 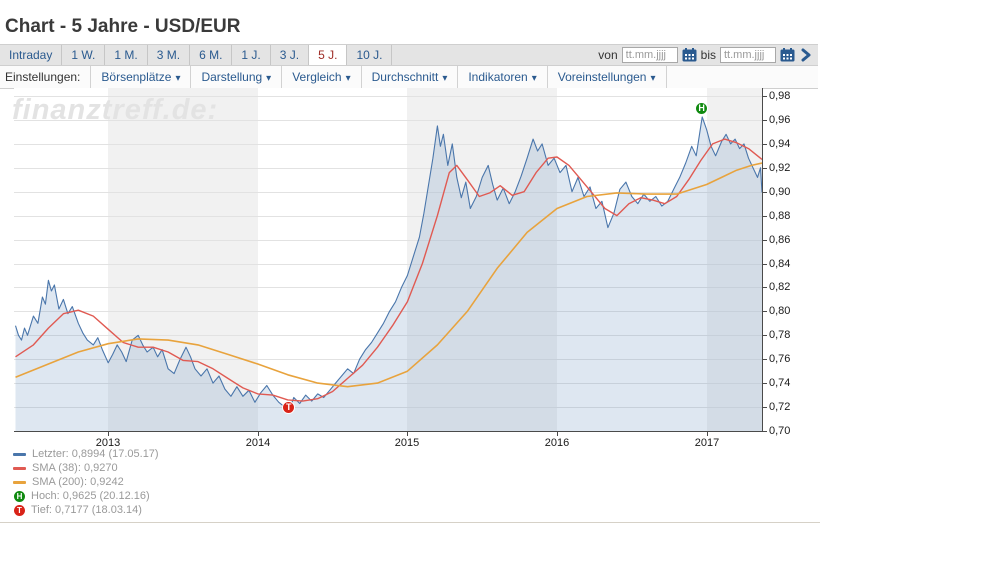 What do you see at coordinates (498, 77) in the screenshot?
I see `dropdown-label: Indikatoren` at bounding box center [498, 77].